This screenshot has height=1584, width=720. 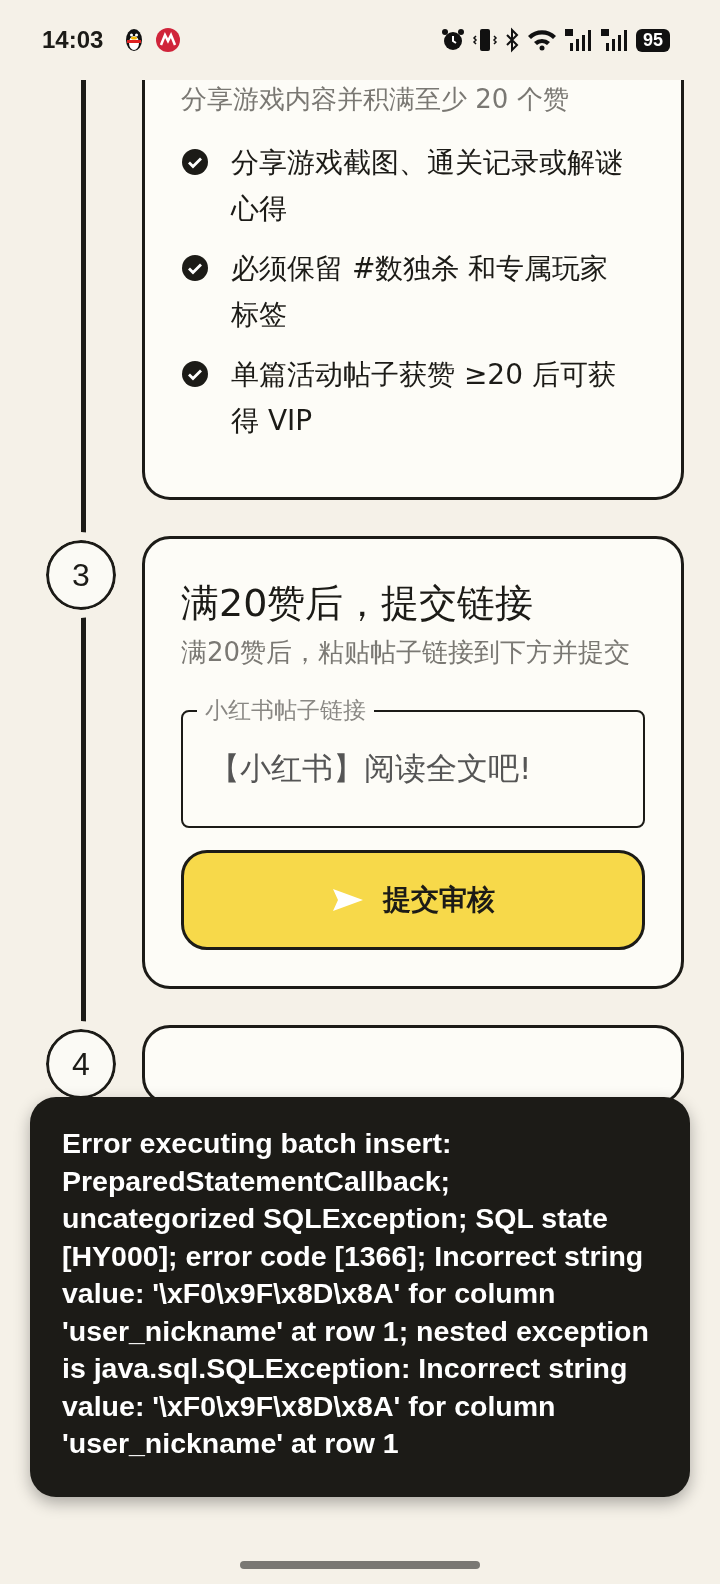 I want to click on checklist-item: 分享游戏截图、通关记录或解谜心得, so click(x=427, y=186).